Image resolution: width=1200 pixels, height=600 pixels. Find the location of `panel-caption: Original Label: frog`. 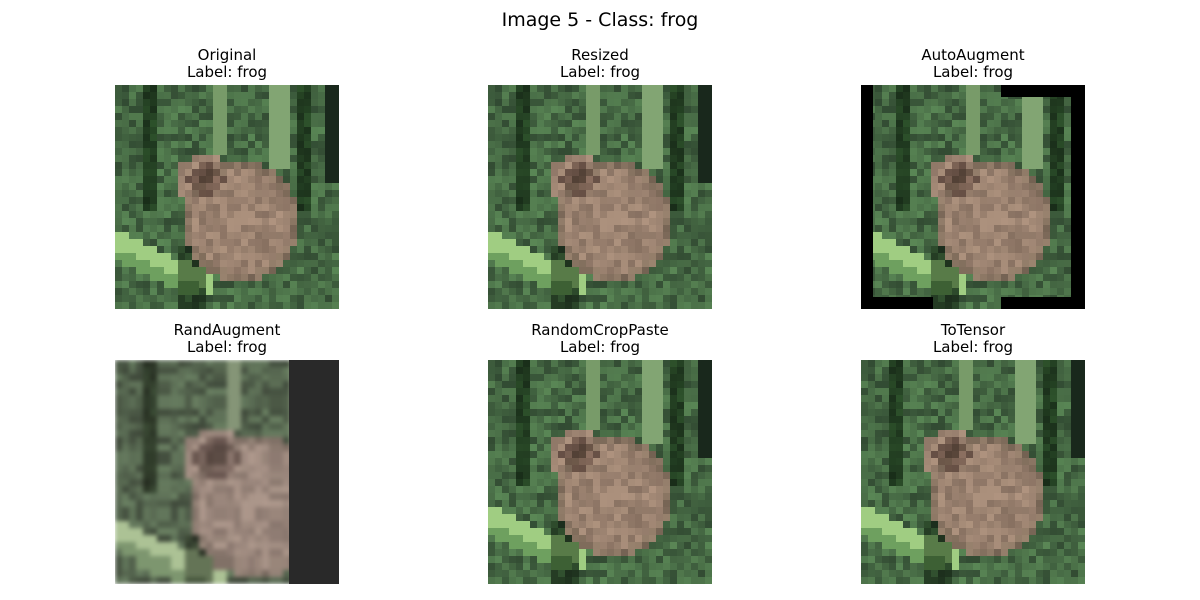

panel-caption: Original Label: frog is located at coordinates (227, 65).